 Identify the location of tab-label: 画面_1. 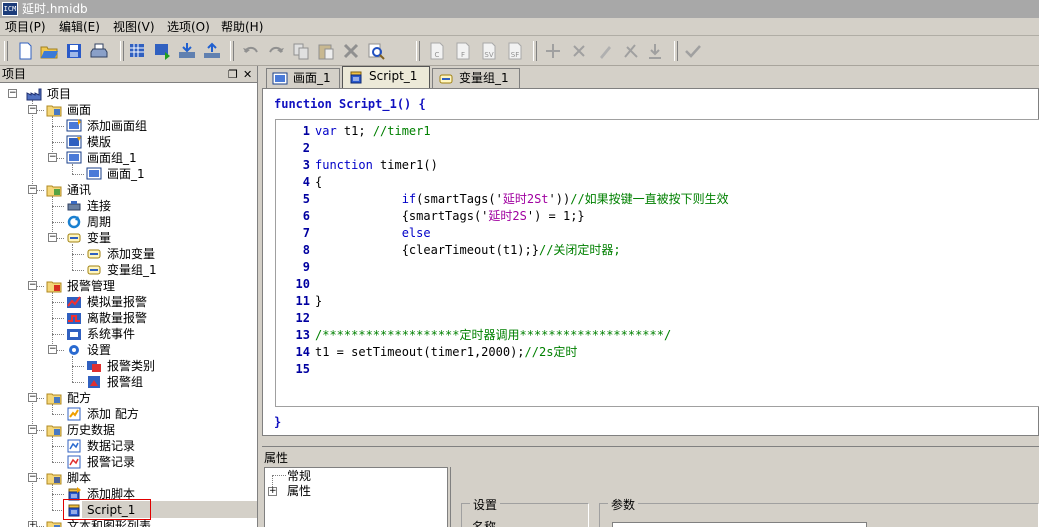
(312, 78).